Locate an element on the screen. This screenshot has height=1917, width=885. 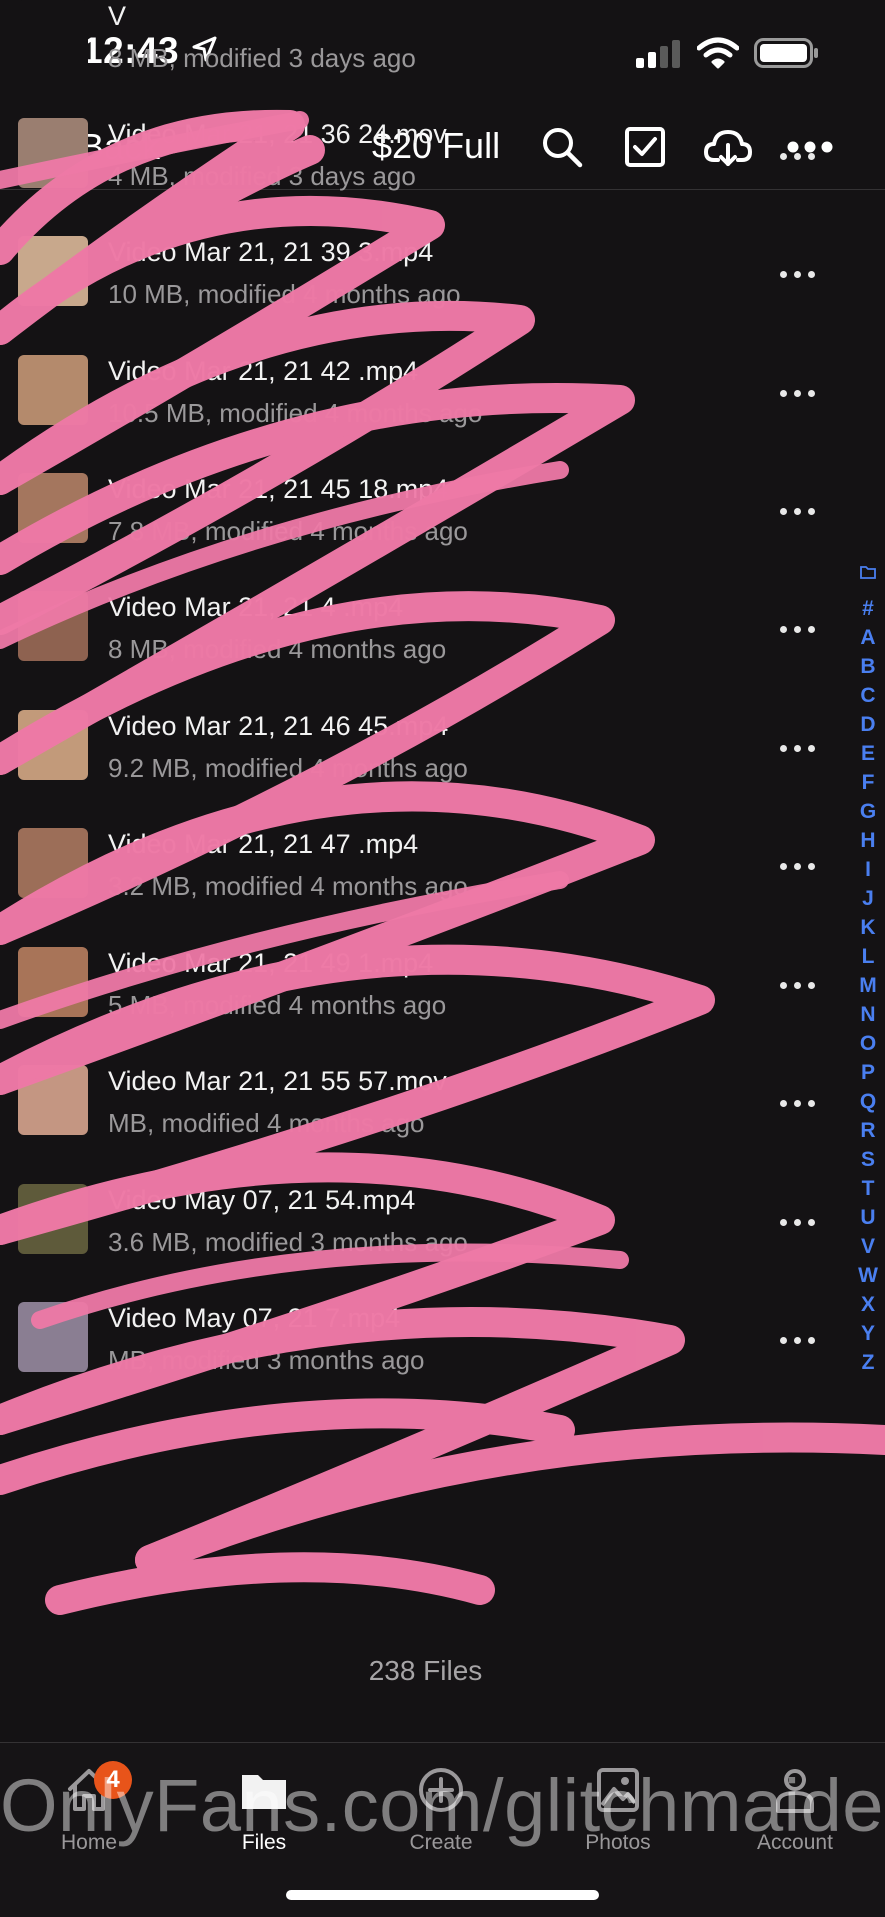
index-letter: L is located at coordinates (868, 956).